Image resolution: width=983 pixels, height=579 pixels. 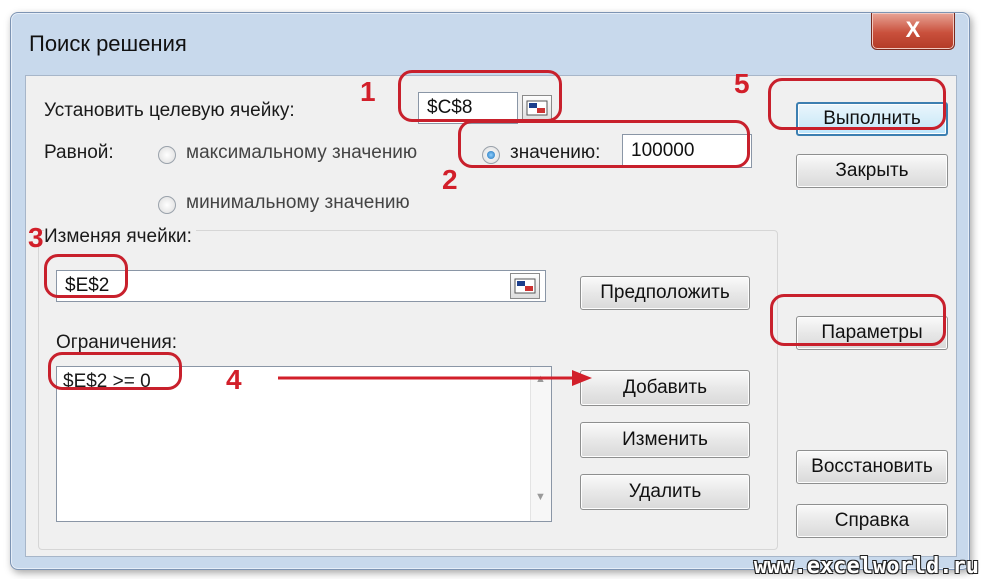 What do you see at coordinates (167, 205) in the screenshot?
I see `min-value-radio` at bounding box center [167, 205].